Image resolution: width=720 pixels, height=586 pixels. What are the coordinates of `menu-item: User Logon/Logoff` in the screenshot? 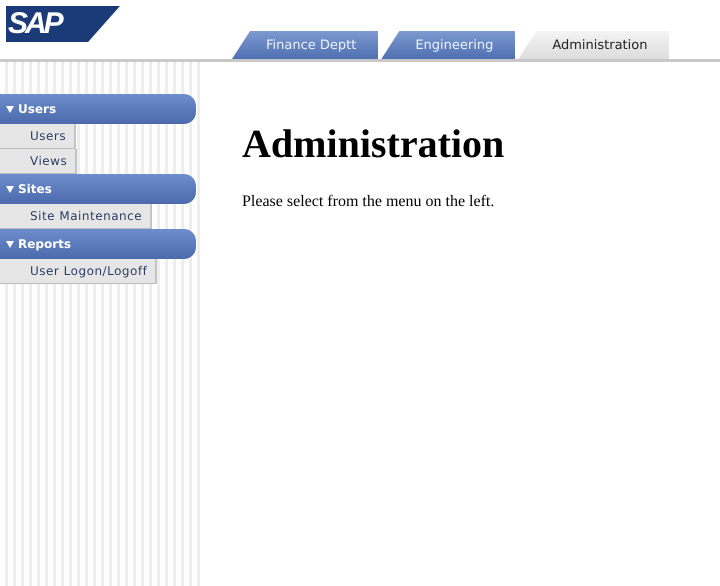 It's located at (79, 271).